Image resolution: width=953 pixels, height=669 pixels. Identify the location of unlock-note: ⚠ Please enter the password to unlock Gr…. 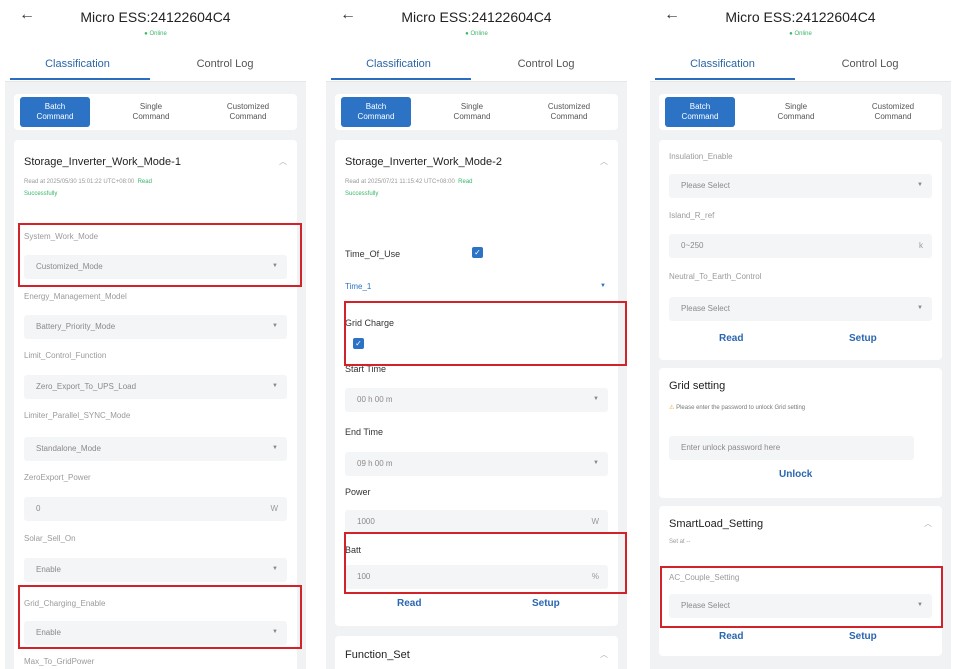
(737, 407).